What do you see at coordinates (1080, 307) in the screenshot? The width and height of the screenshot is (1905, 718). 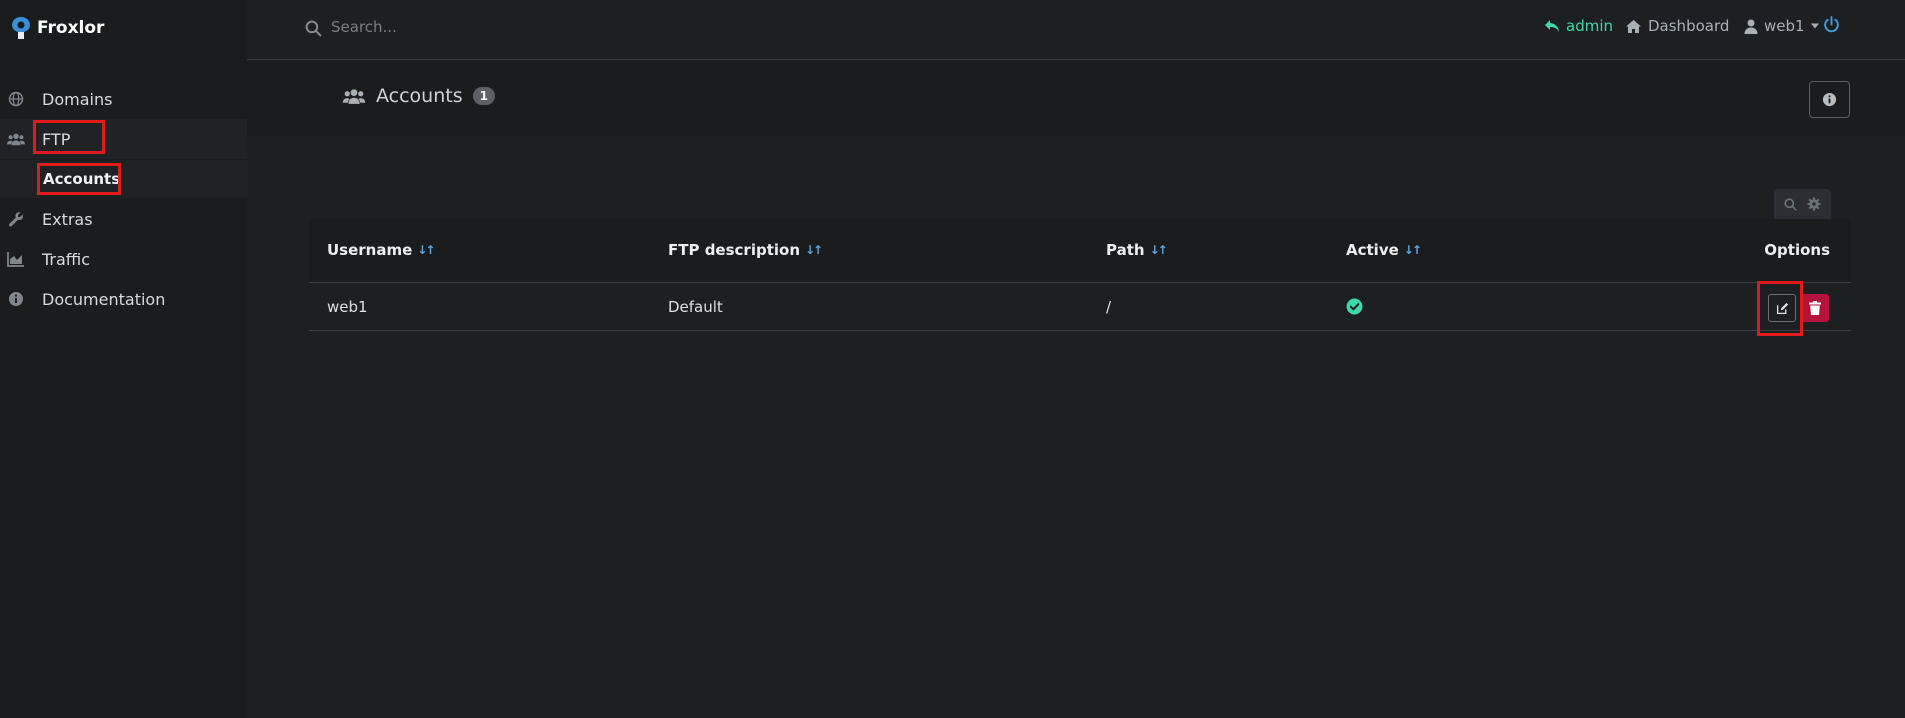 I see `table-row: web1 Default /` at bounding box center [1080, 307].